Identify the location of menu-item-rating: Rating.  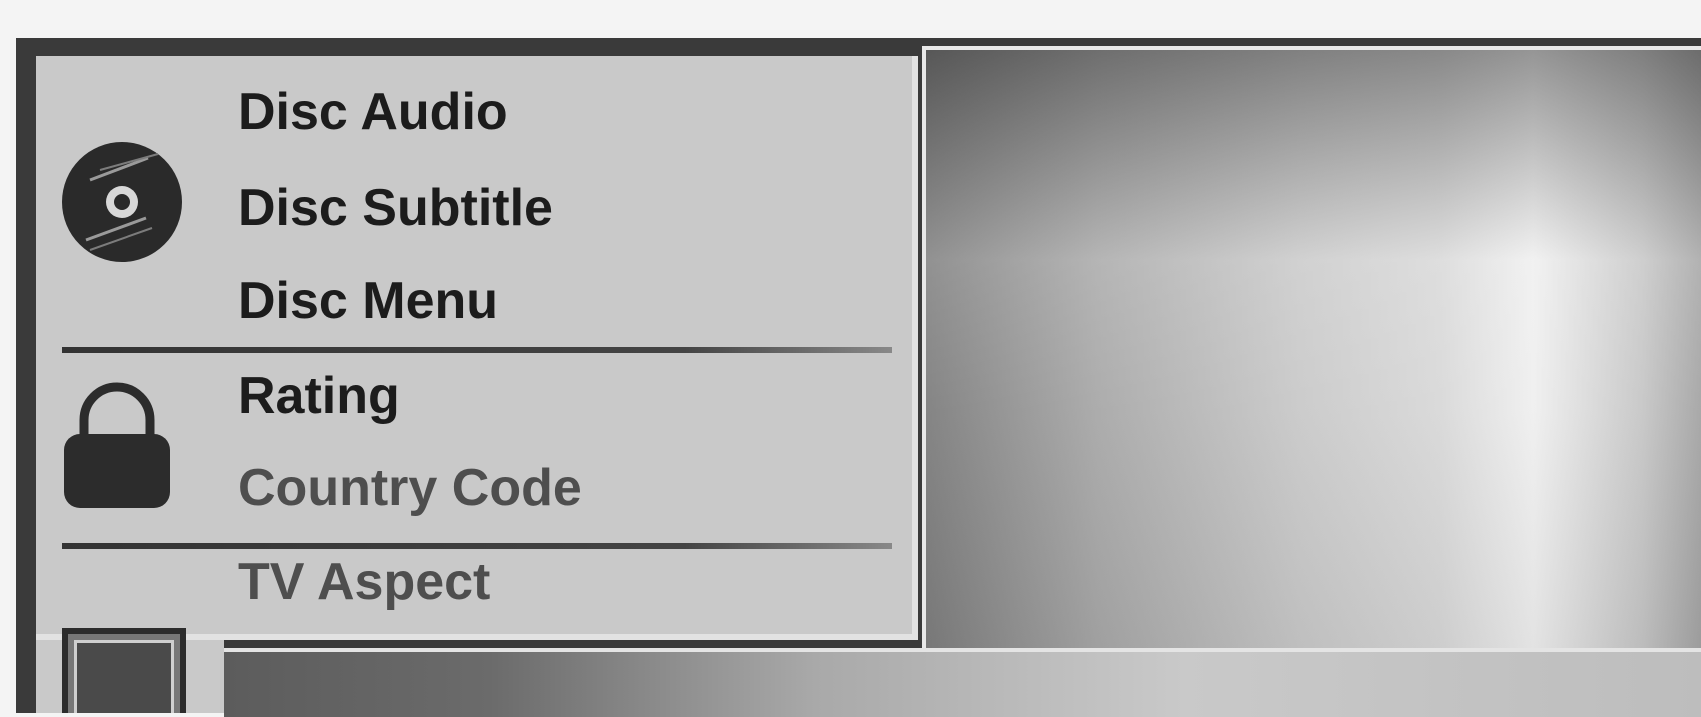
(319, 396).